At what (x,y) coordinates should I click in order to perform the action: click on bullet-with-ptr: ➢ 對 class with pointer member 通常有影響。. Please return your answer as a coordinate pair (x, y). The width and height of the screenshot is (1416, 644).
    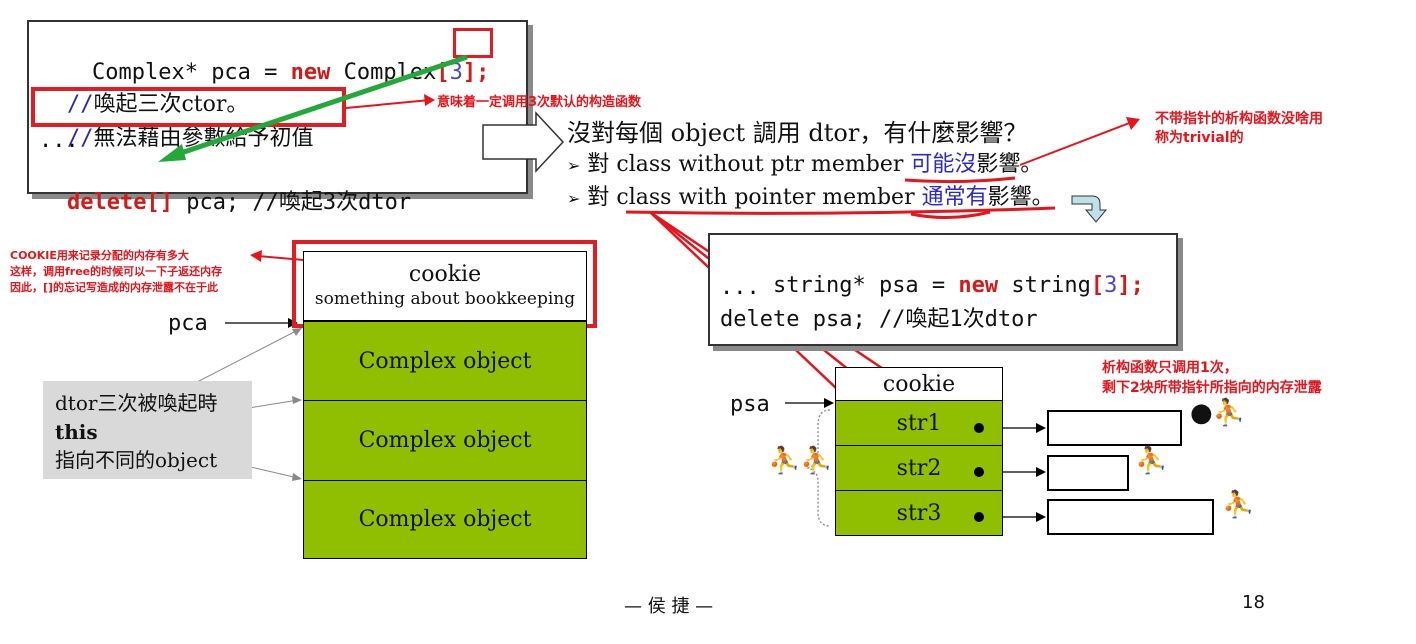
    Looking at the image, I should click on (810, 197).